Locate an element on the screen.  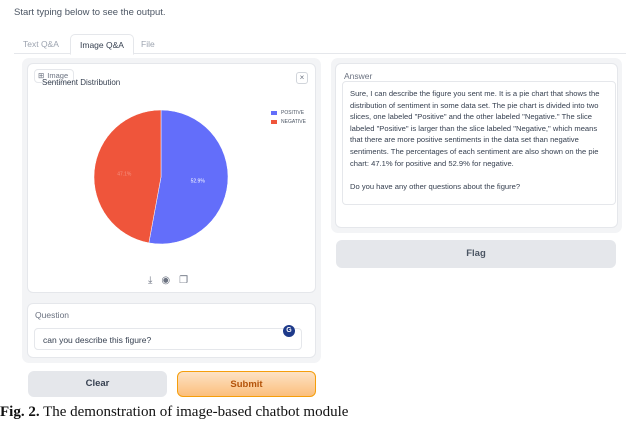
tab-file: File is located at coordinates (148, 44).